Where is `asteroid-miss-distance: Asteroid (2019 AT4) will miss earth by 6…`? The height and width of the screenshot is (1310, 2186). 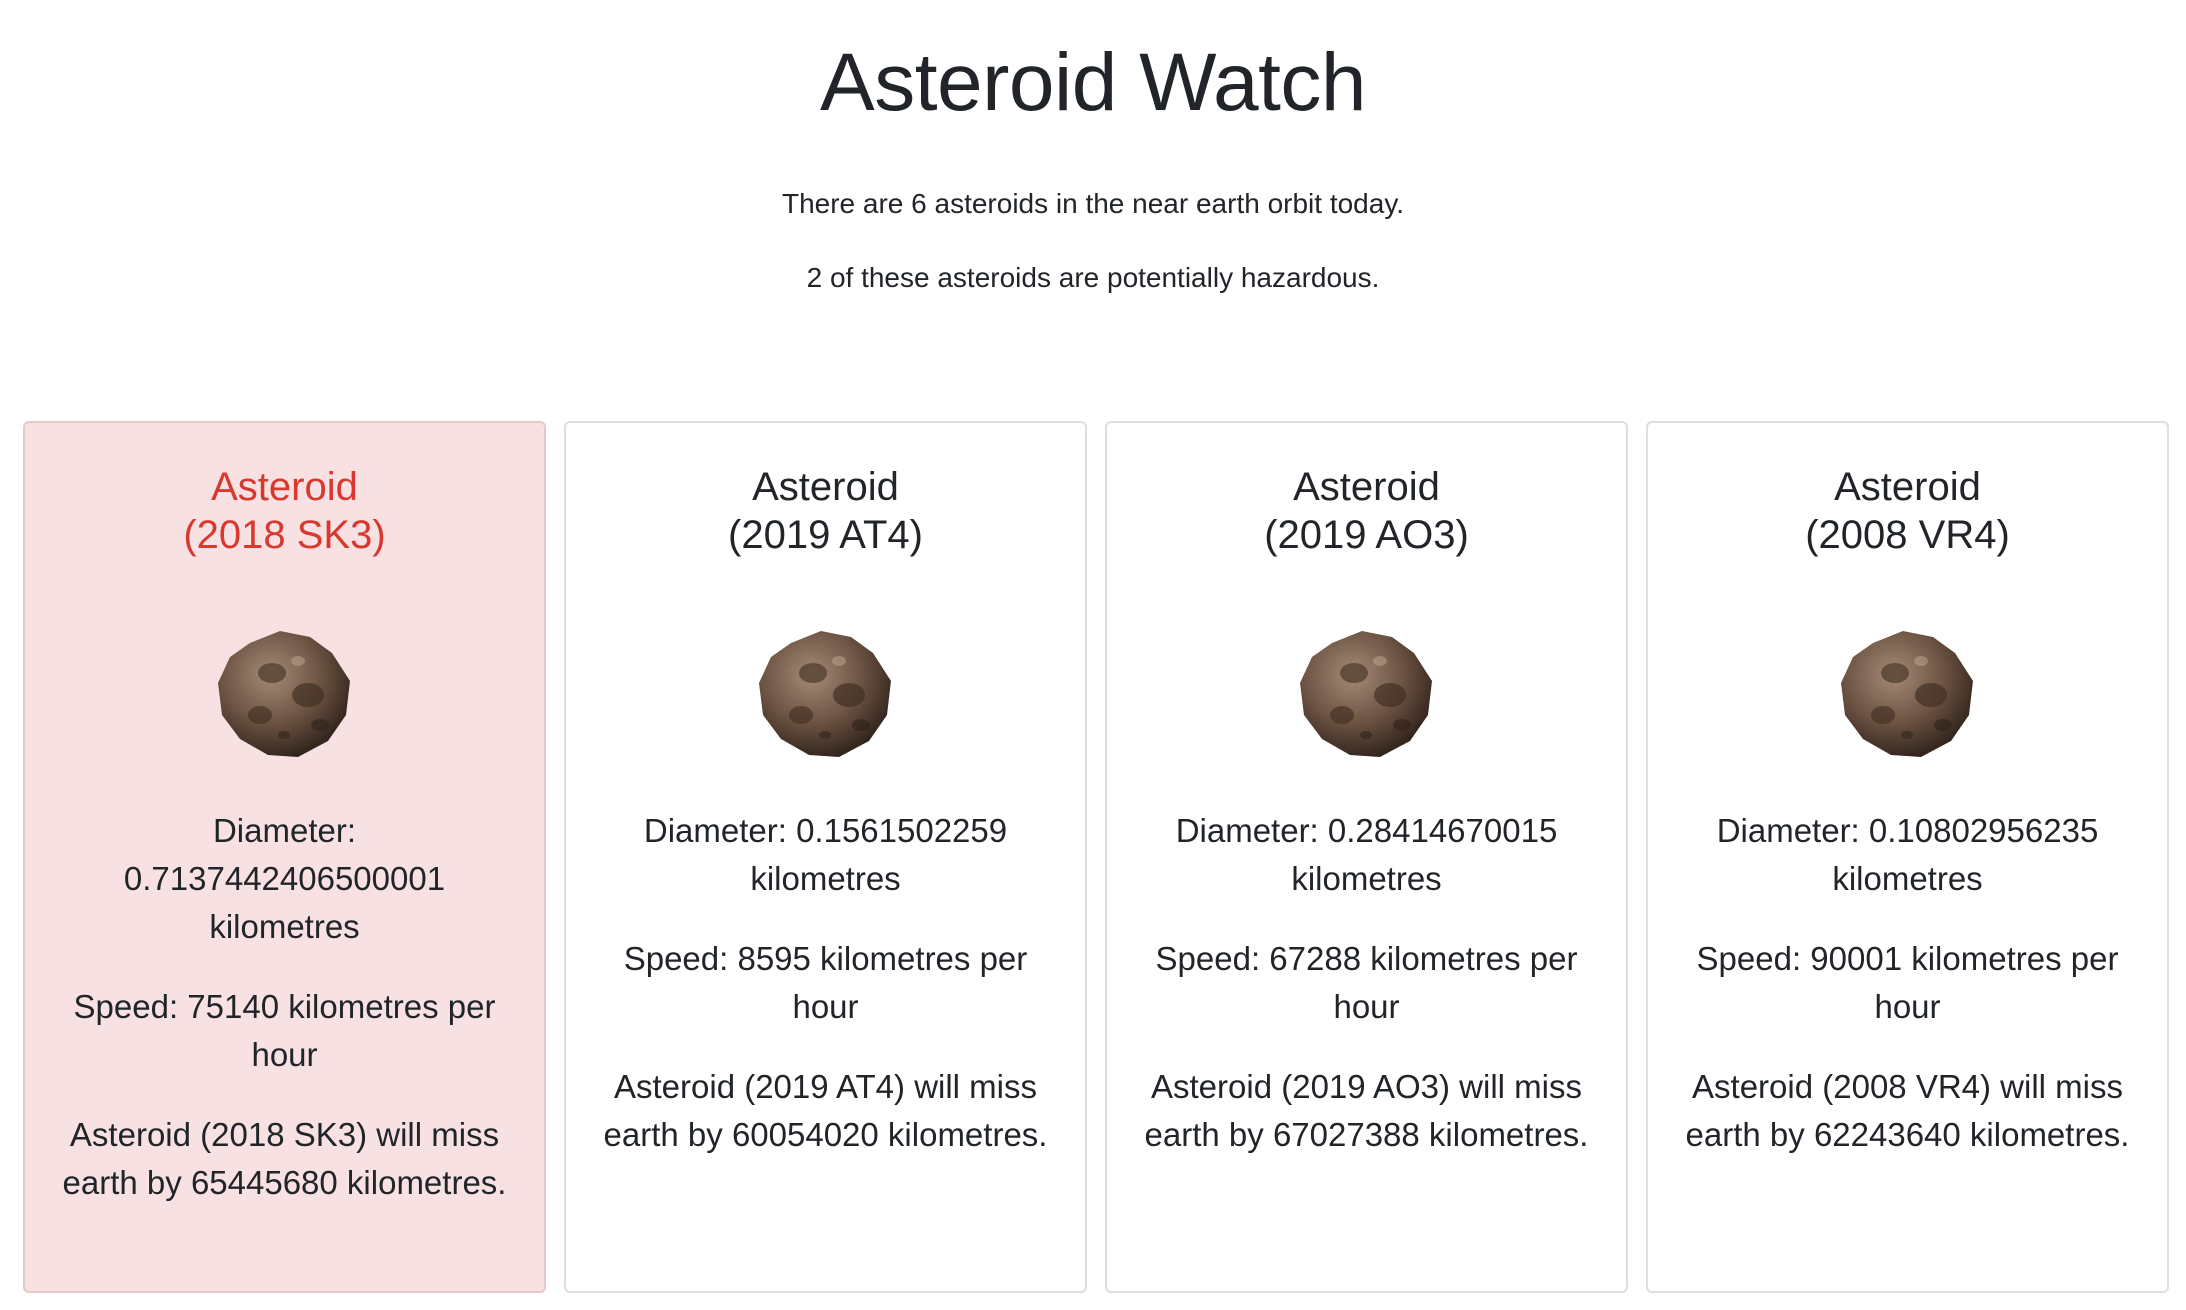 asteroid-miss-distance: Asteroid (2019 AT4) will miss earth by 6… is located at coordinates (825, 1110).